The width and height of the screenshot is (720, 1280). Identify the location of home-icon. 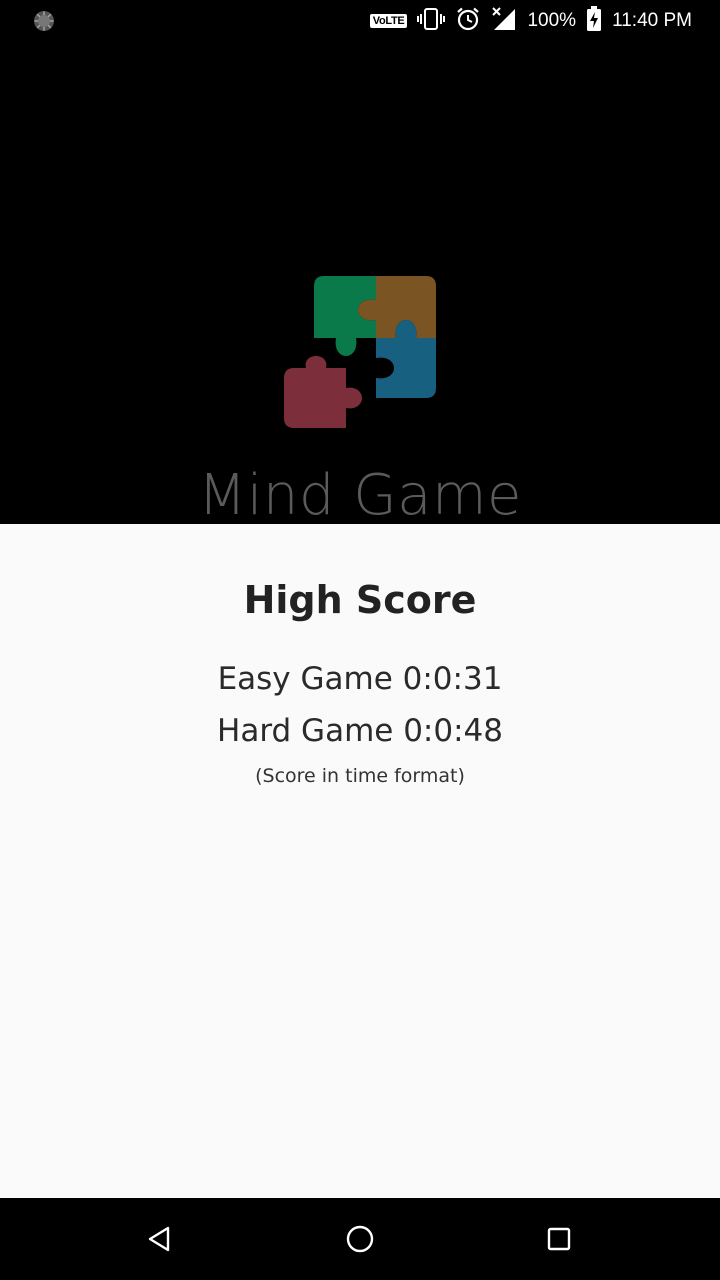
(360, 1239).